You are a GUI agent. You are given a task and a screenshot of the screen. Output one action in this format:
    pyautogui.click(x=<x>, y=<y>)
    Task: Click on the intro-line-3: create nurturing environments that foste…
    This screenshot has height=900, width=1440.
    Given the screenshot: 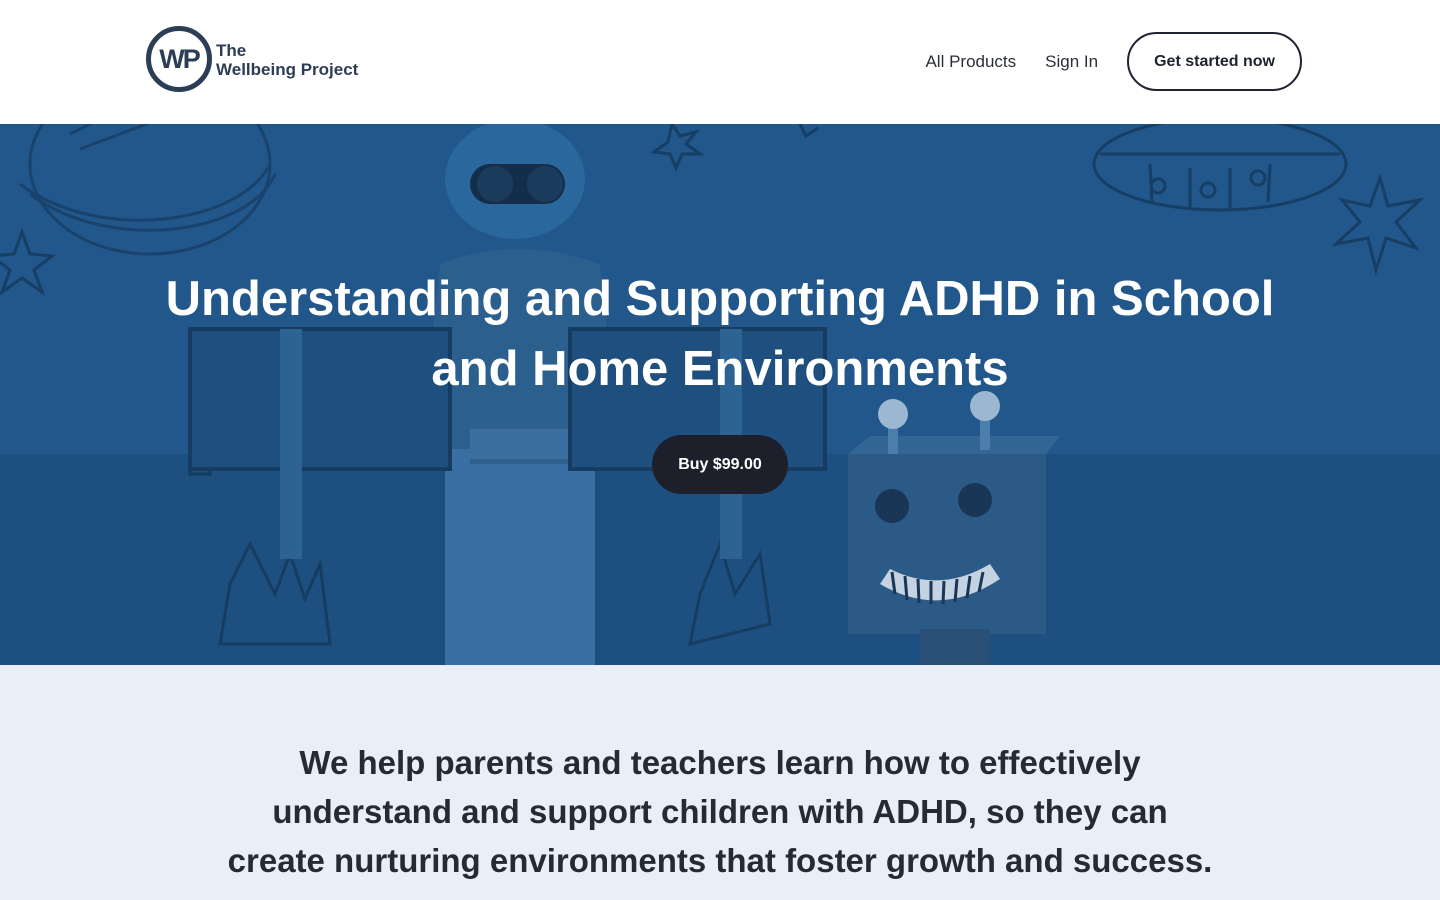 What is the action you would take?
    pyautogui.click(x=720, y=860)
    